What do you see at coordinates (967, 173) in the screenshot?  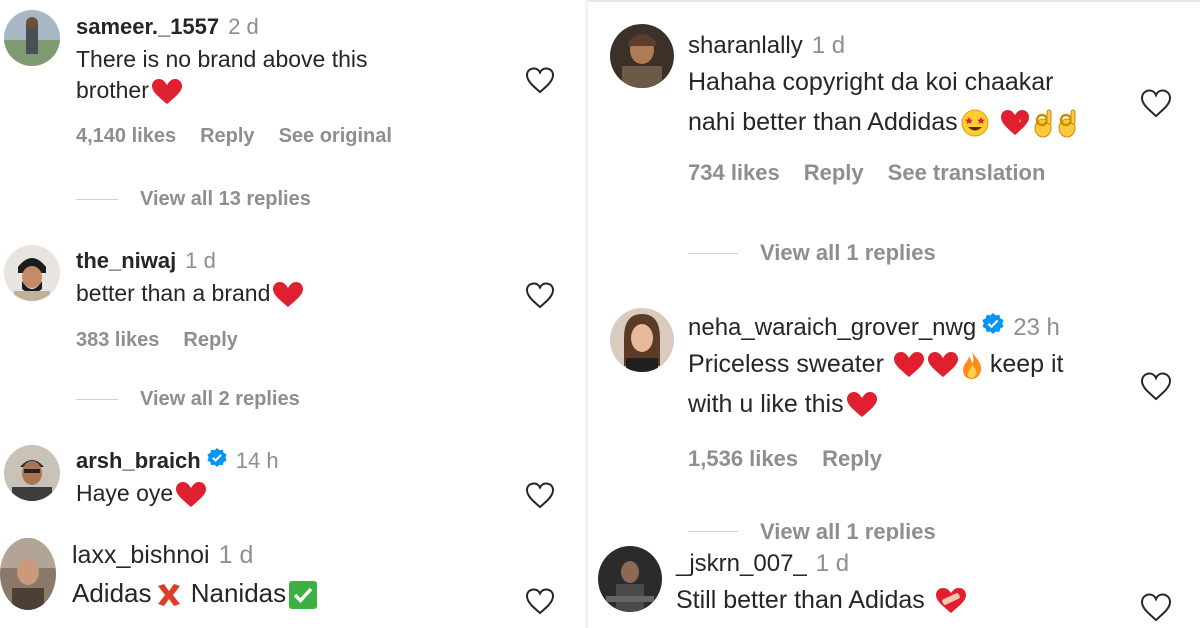 I see `see-translation-button: See translation` at bounding box center [967, 173].